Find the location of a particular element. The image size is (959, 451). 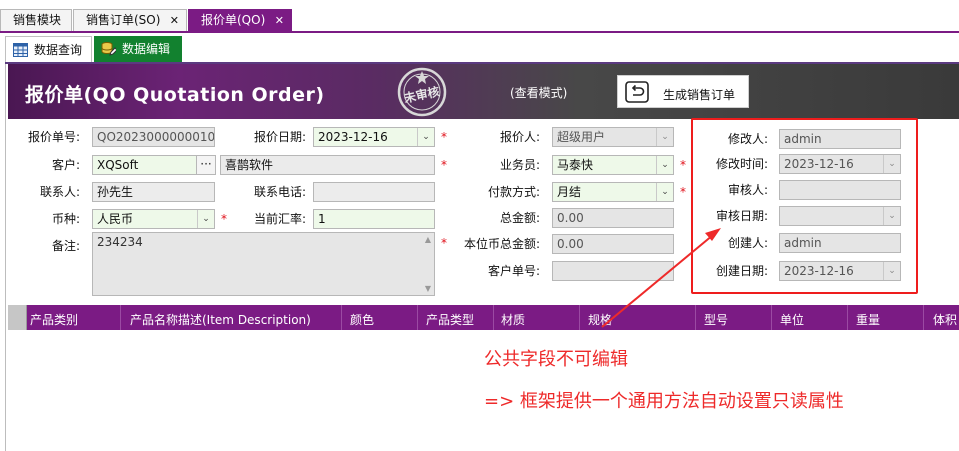

salesman-label: 业务员: is located at coordinates (519, 165).